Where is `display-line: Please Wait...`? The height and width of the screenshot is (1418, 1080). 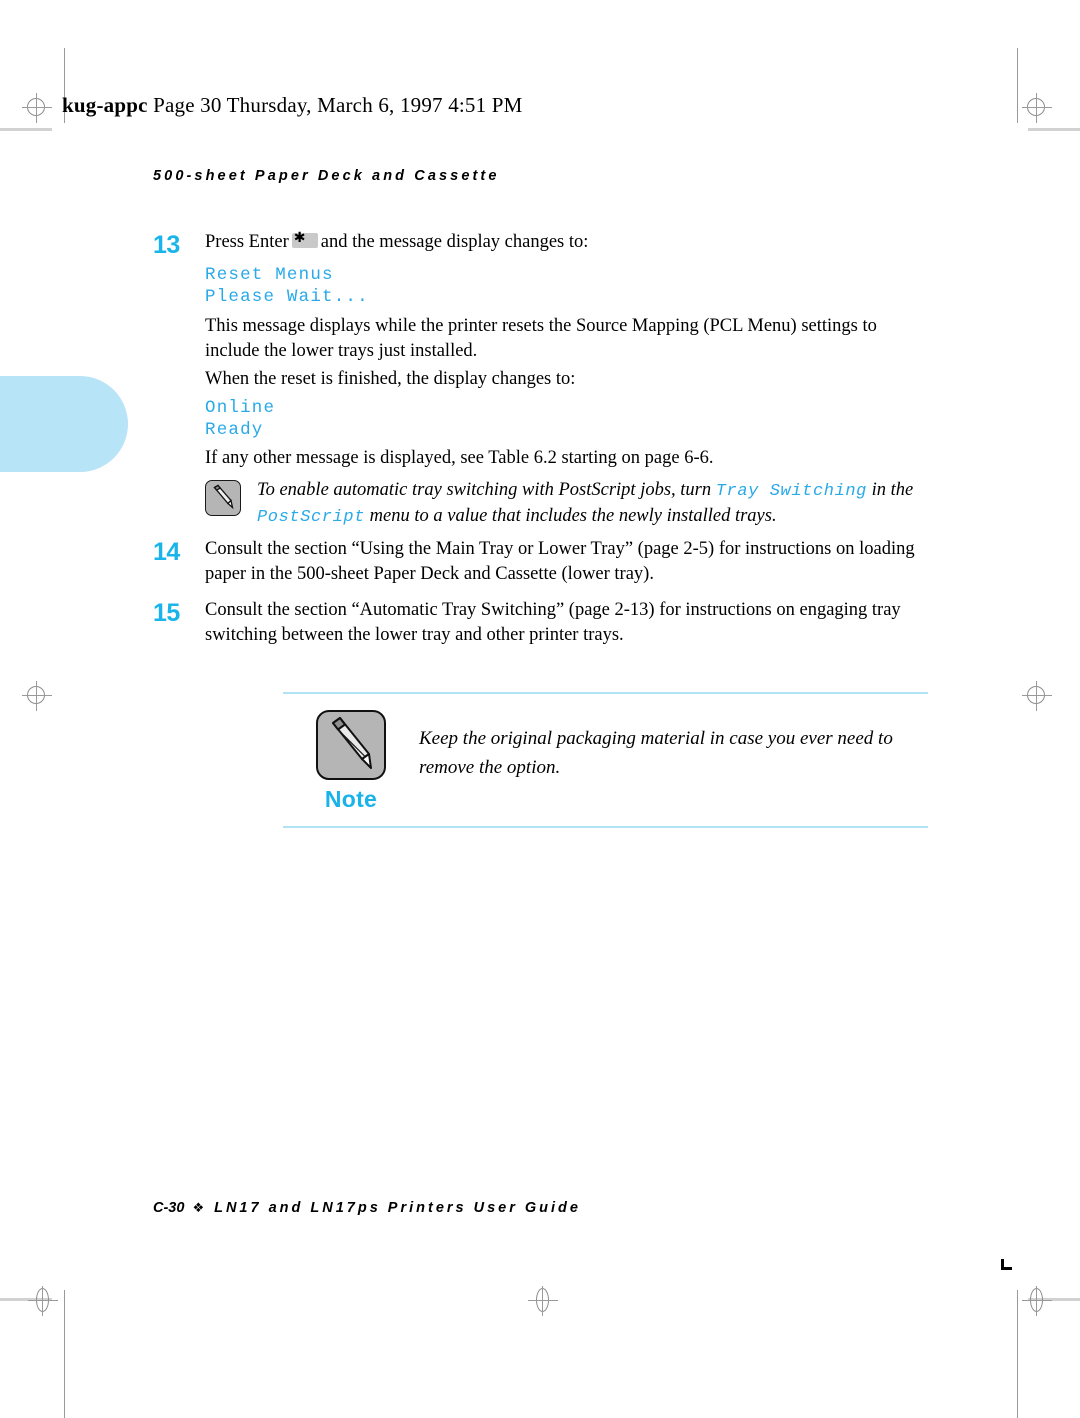
display-line: Please Wait... is located at coordinates (287, 297).